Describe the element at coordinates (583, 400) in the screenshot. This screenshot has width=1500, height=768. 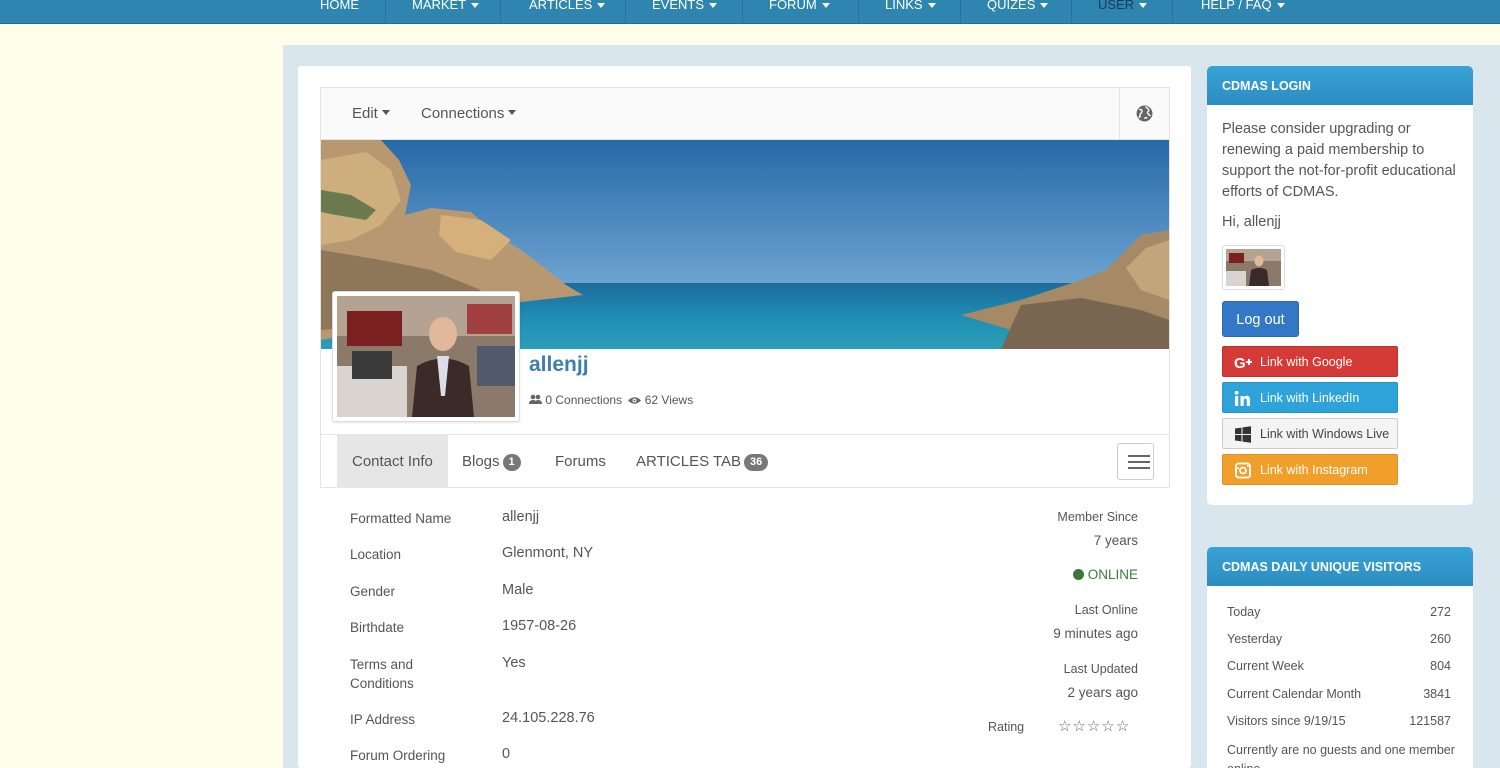
I see `connections-count: 0 Connections` at that location.